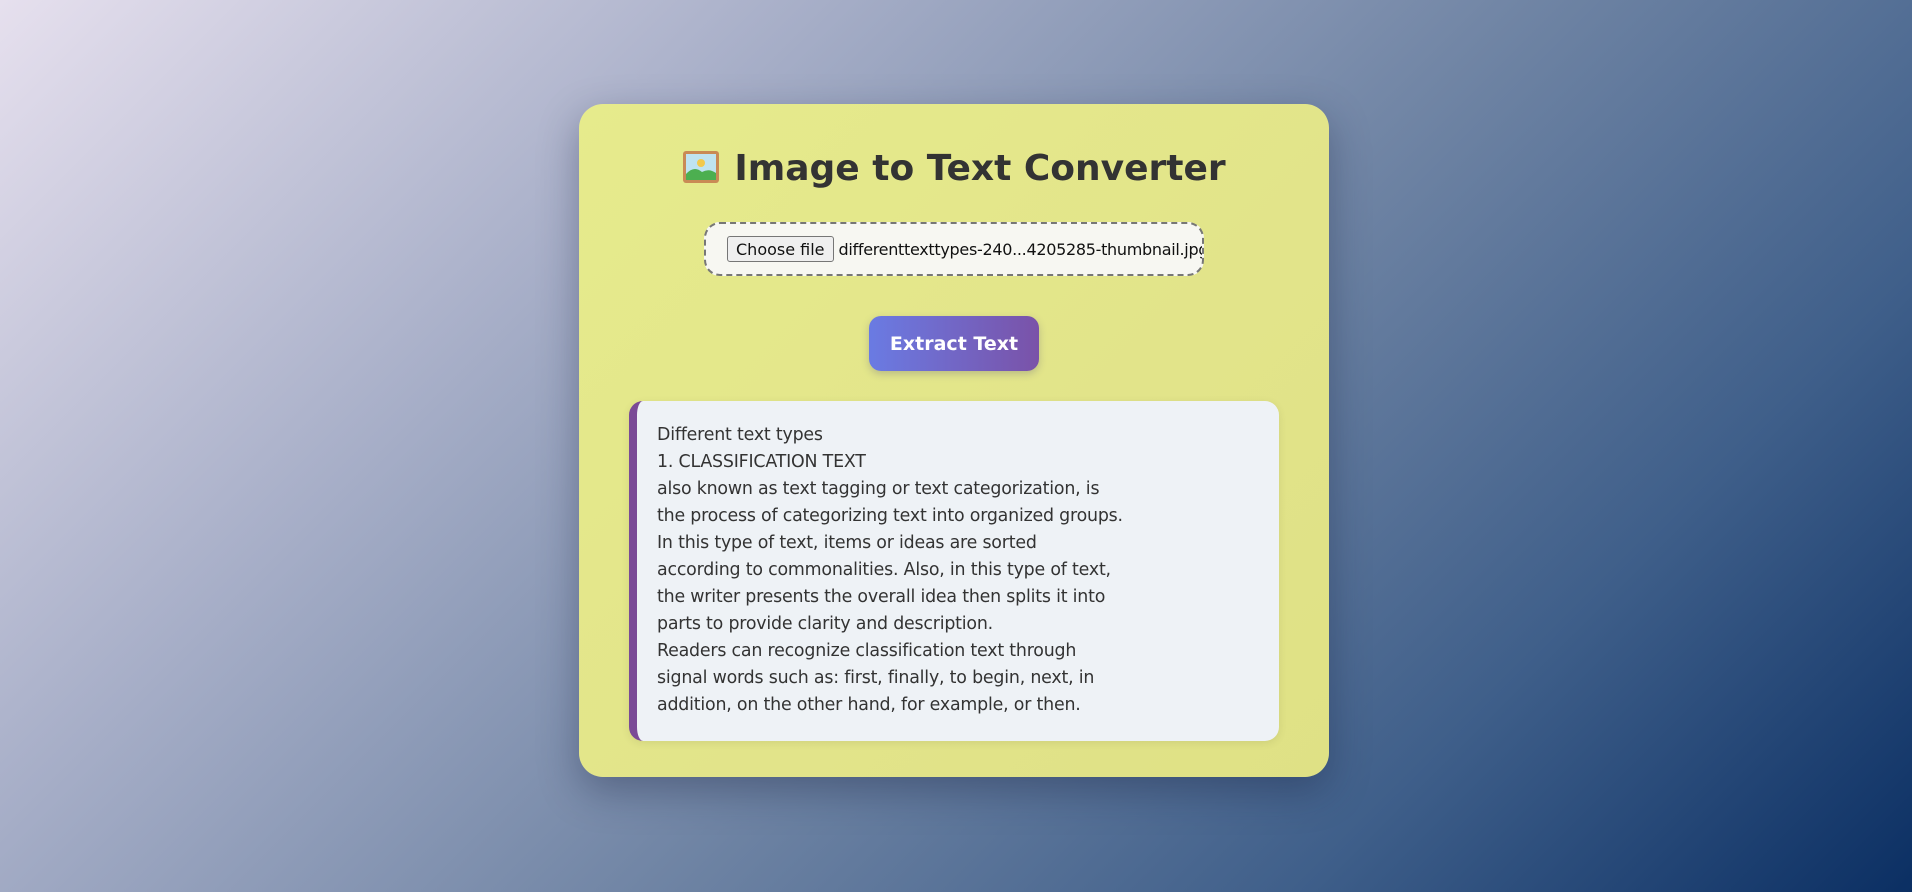 Image resolution: width=1912 pixels, height=892 pixels. I want to click on output-line: Different text types, so click(740, 435).